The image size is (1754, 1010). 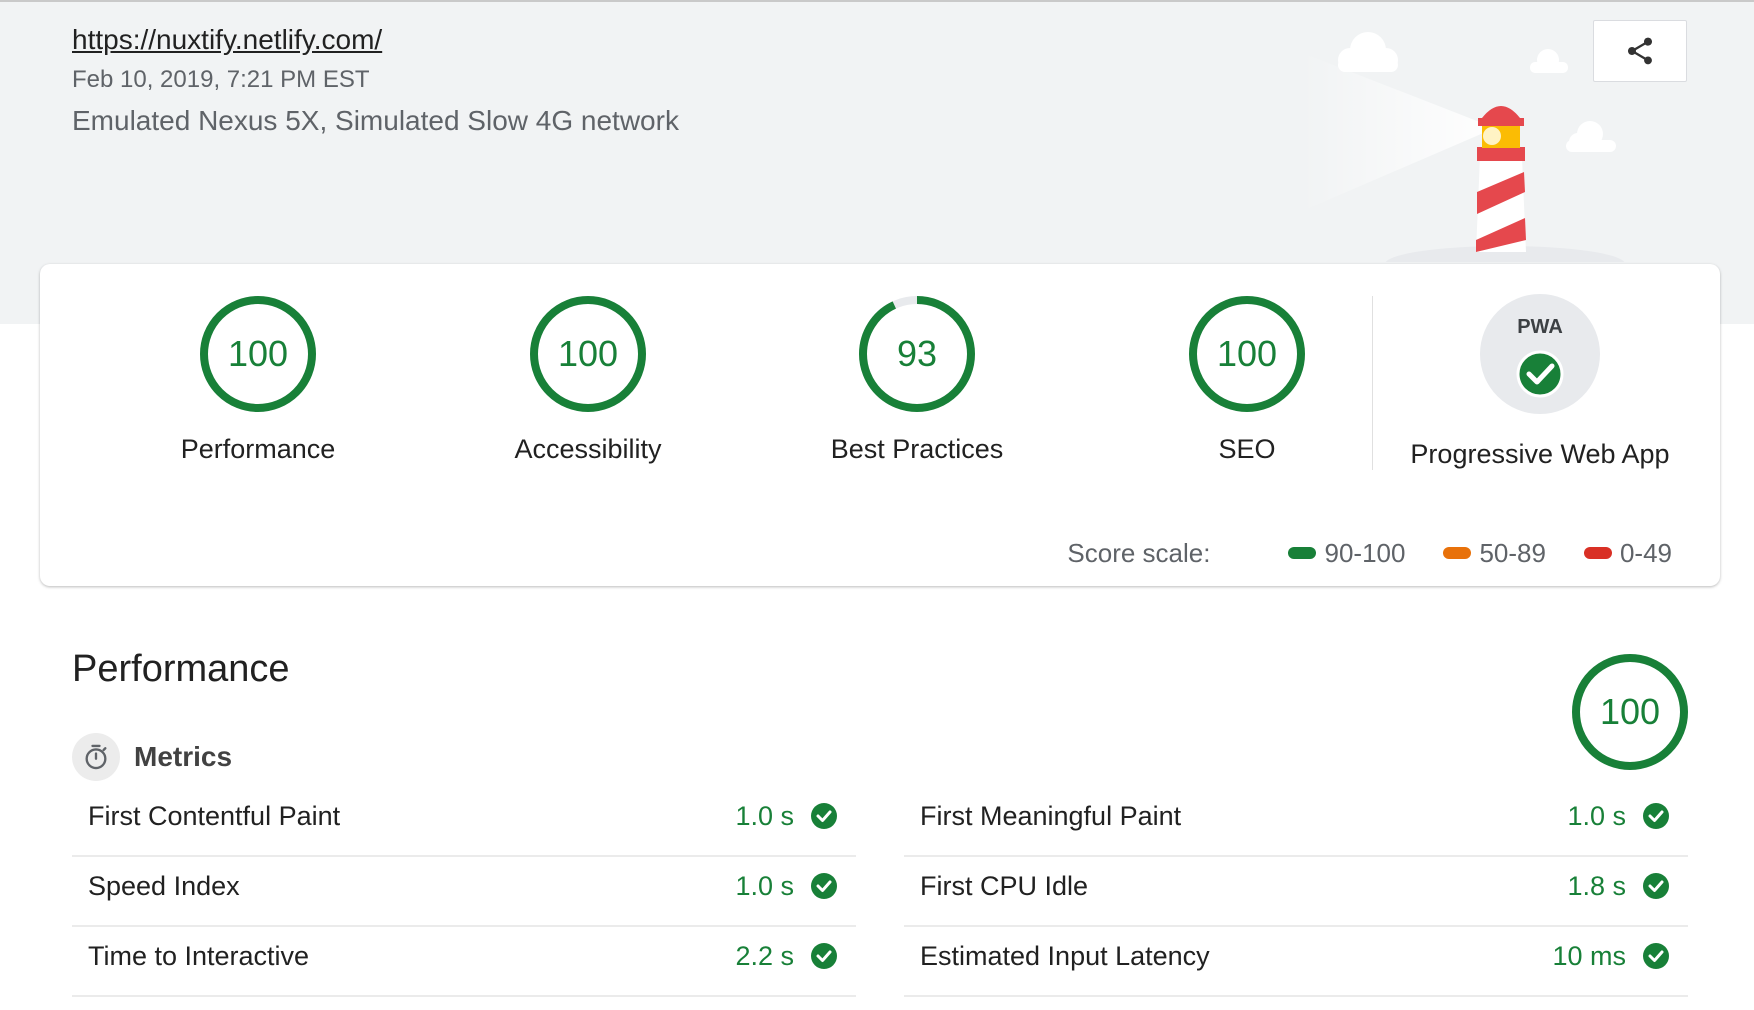 What do you see at coordinates (227, 40) in the screenshot?
I see `report-url-link: https://nuxtify.netlify.com/` at bounding box center [227, 40].